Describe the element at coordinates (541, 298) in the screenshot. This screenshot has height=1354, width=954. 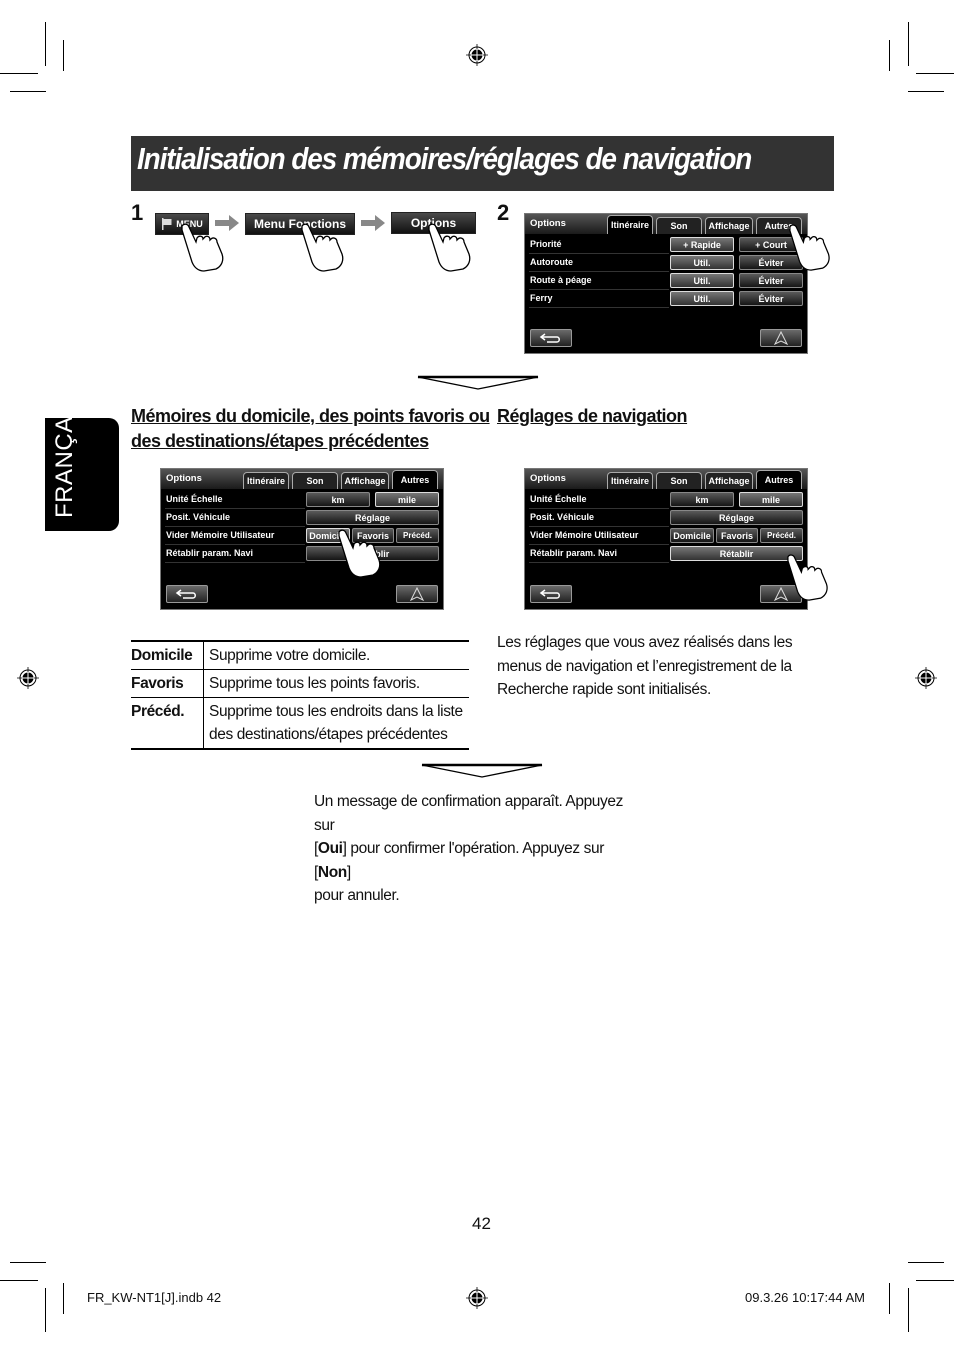
I see `row-label-ferry: Ferry` at that location.